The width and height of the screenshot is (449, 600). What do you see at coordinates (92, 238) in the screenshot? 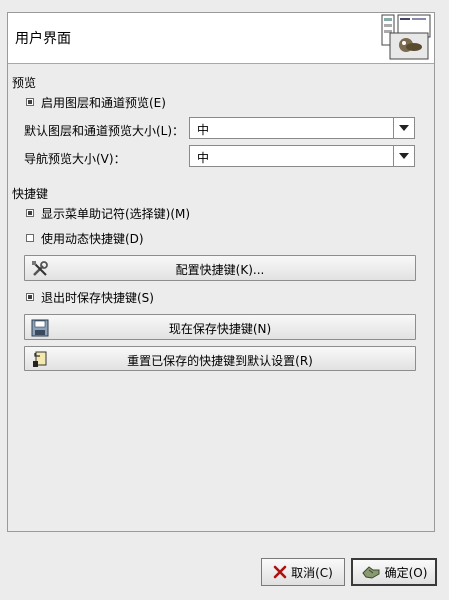
I see `checkbox-label: 使用动态快捷键(D)` at bounding box center [92, 238].